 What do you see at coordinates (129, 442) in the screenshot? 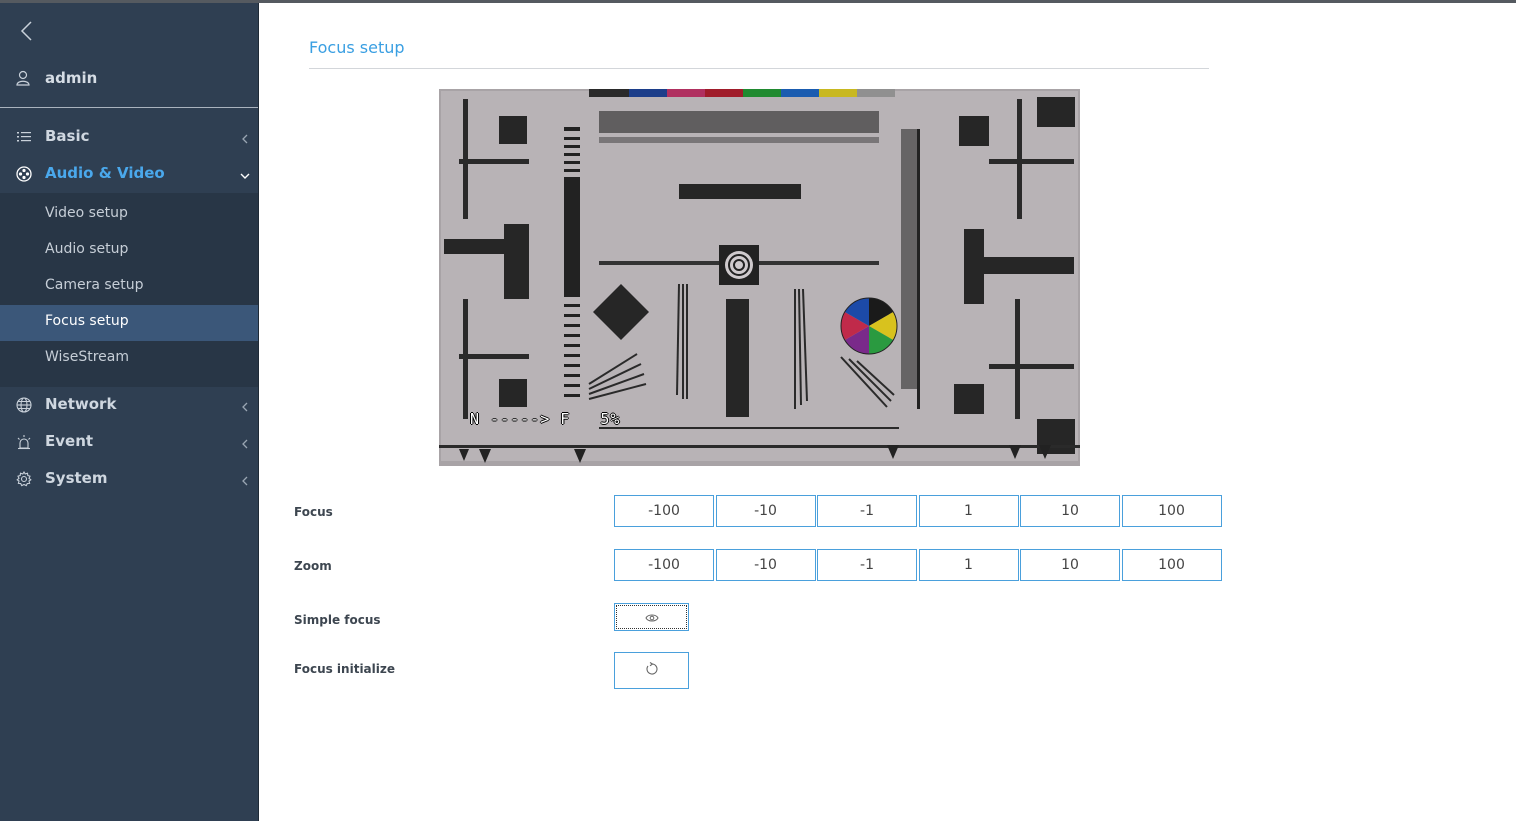
I see `menu-item-event: Event` at bounding box center [129, 442].